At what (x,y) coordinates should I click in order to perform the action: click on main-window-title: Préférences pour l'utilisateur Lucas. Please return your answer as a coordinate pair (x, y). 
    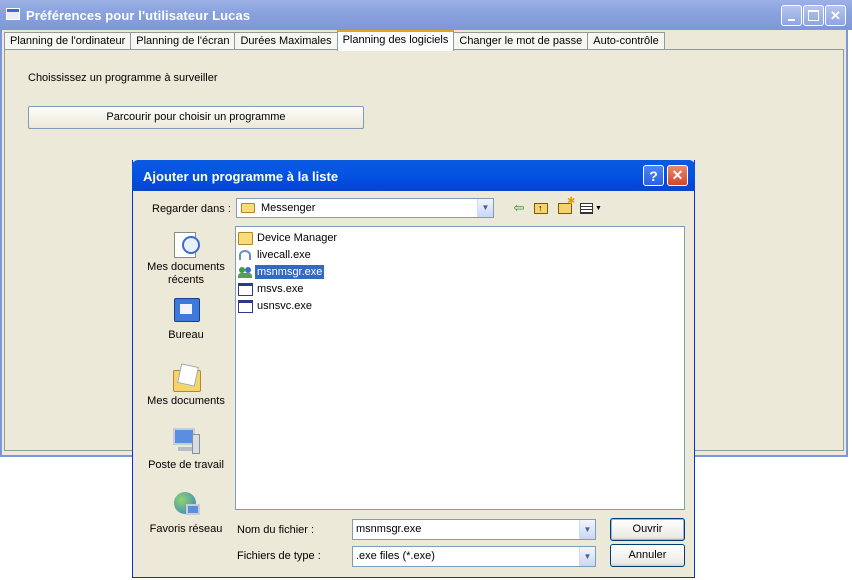
    Looking at the image, I should click on (138, 15).